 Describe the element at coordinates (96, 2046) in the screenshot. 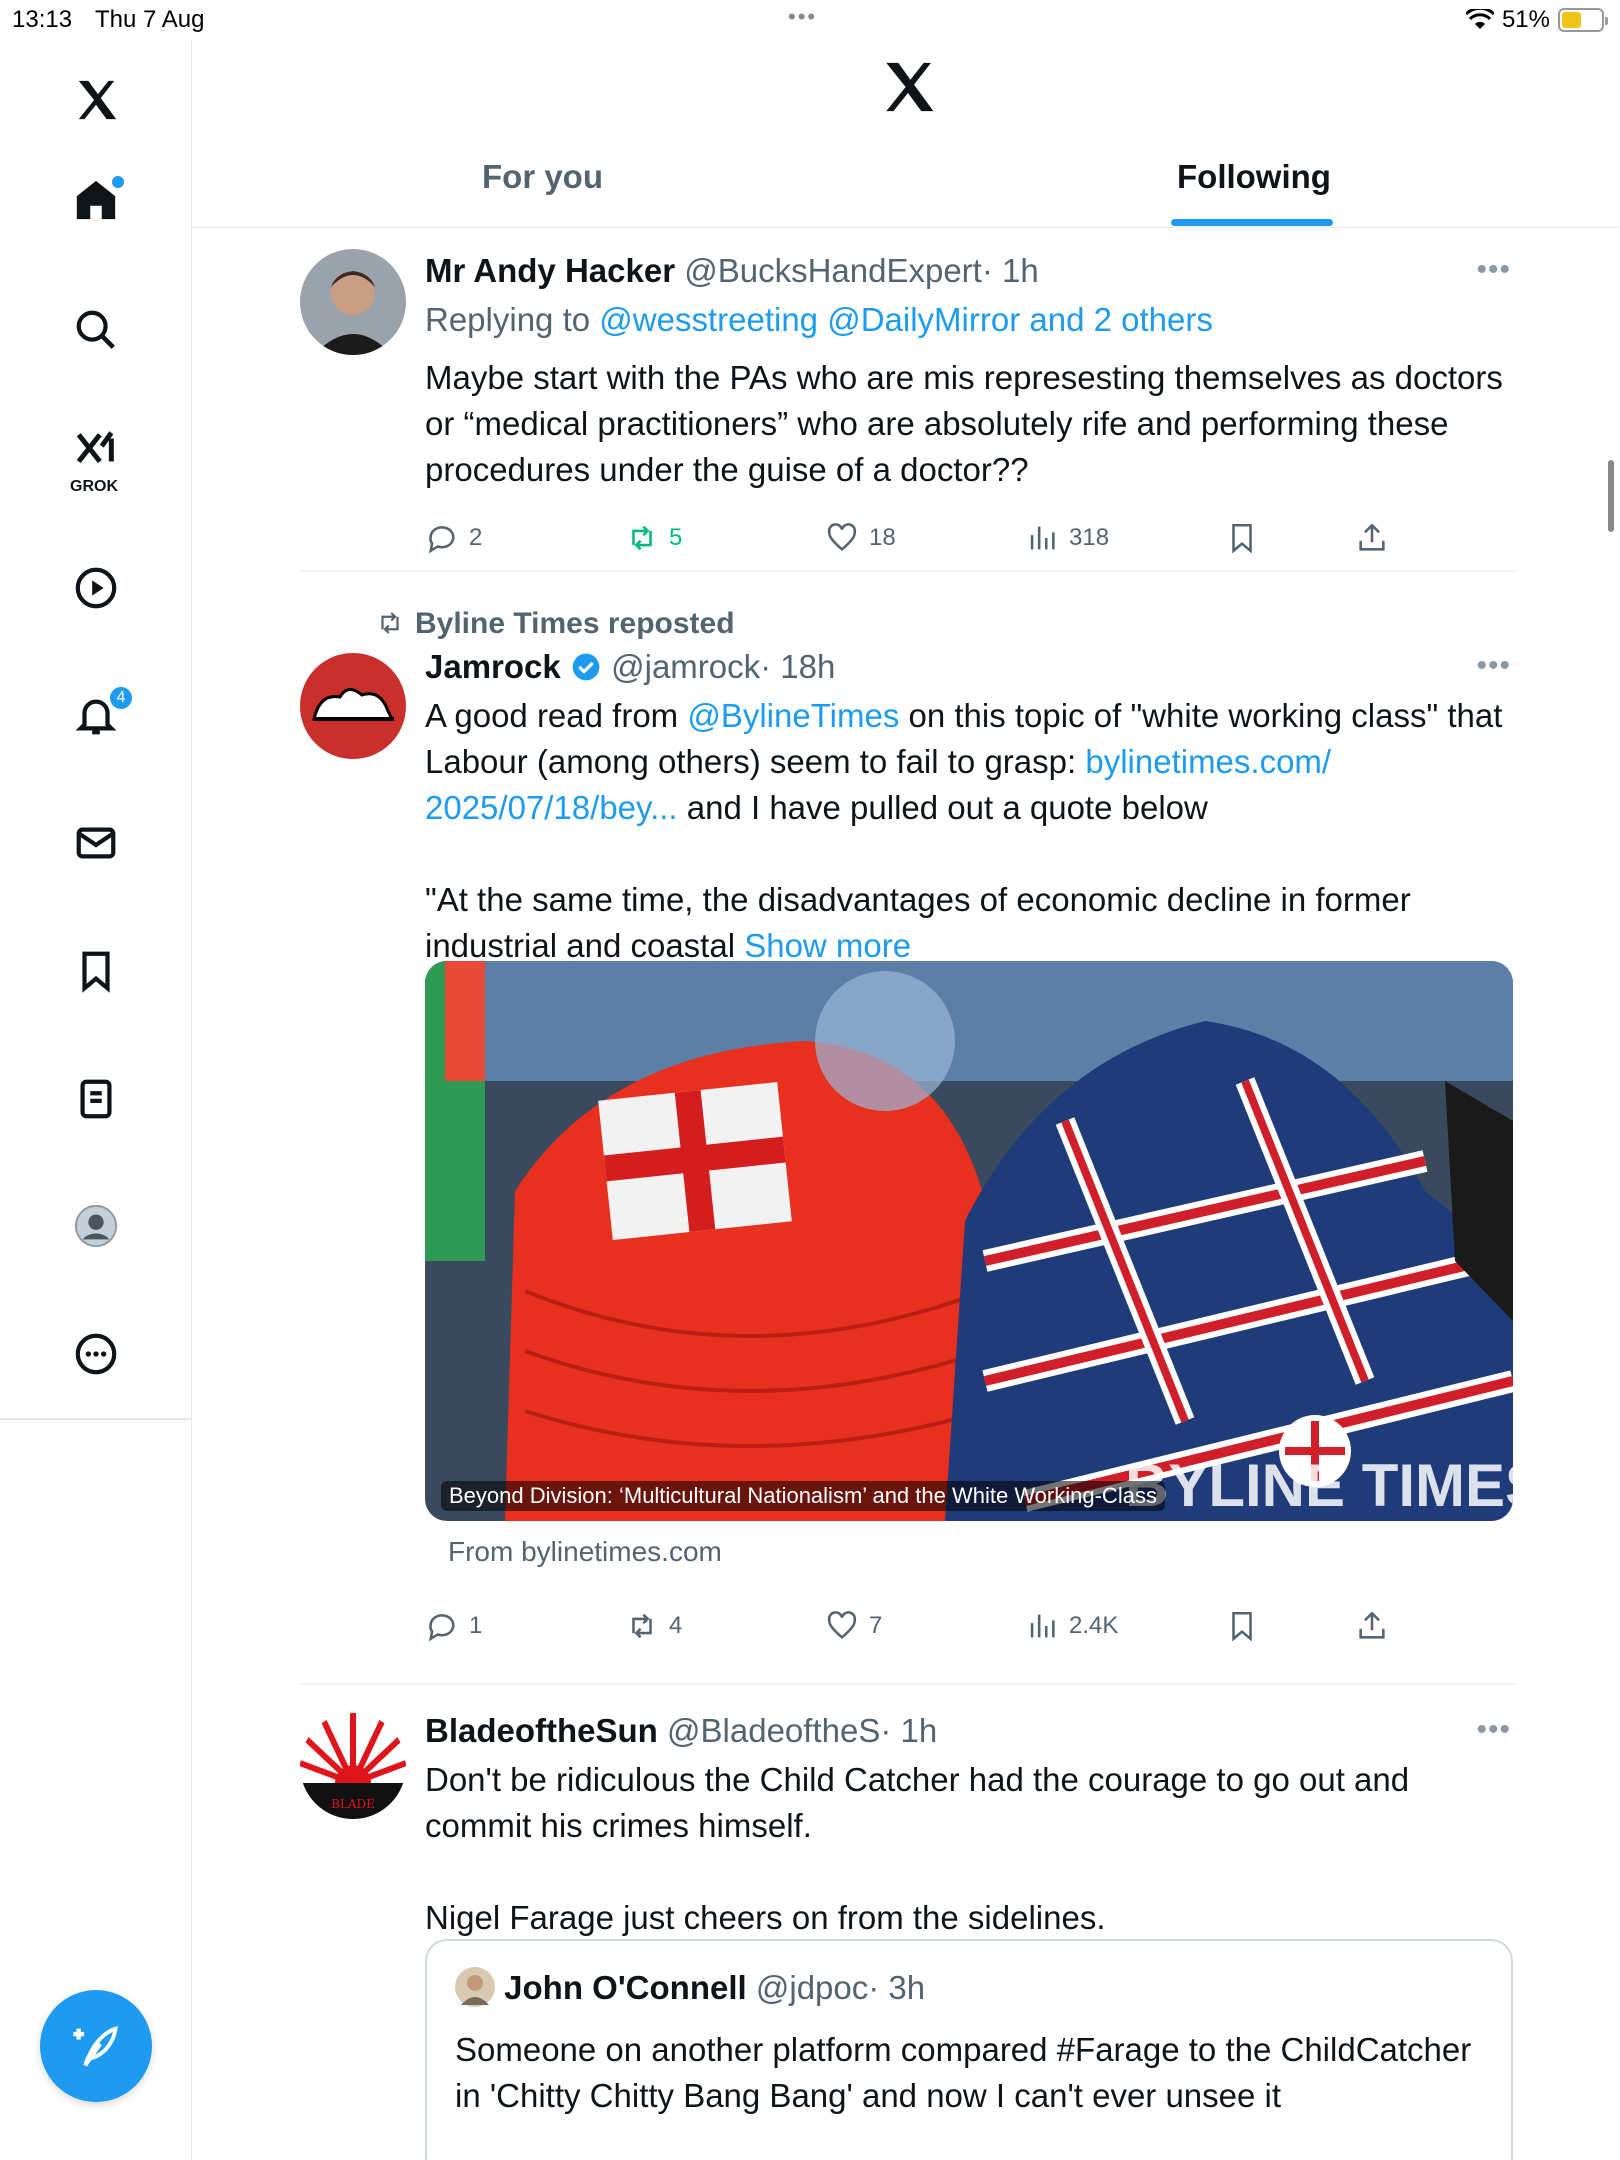

I see `compose-post-button` at that location.